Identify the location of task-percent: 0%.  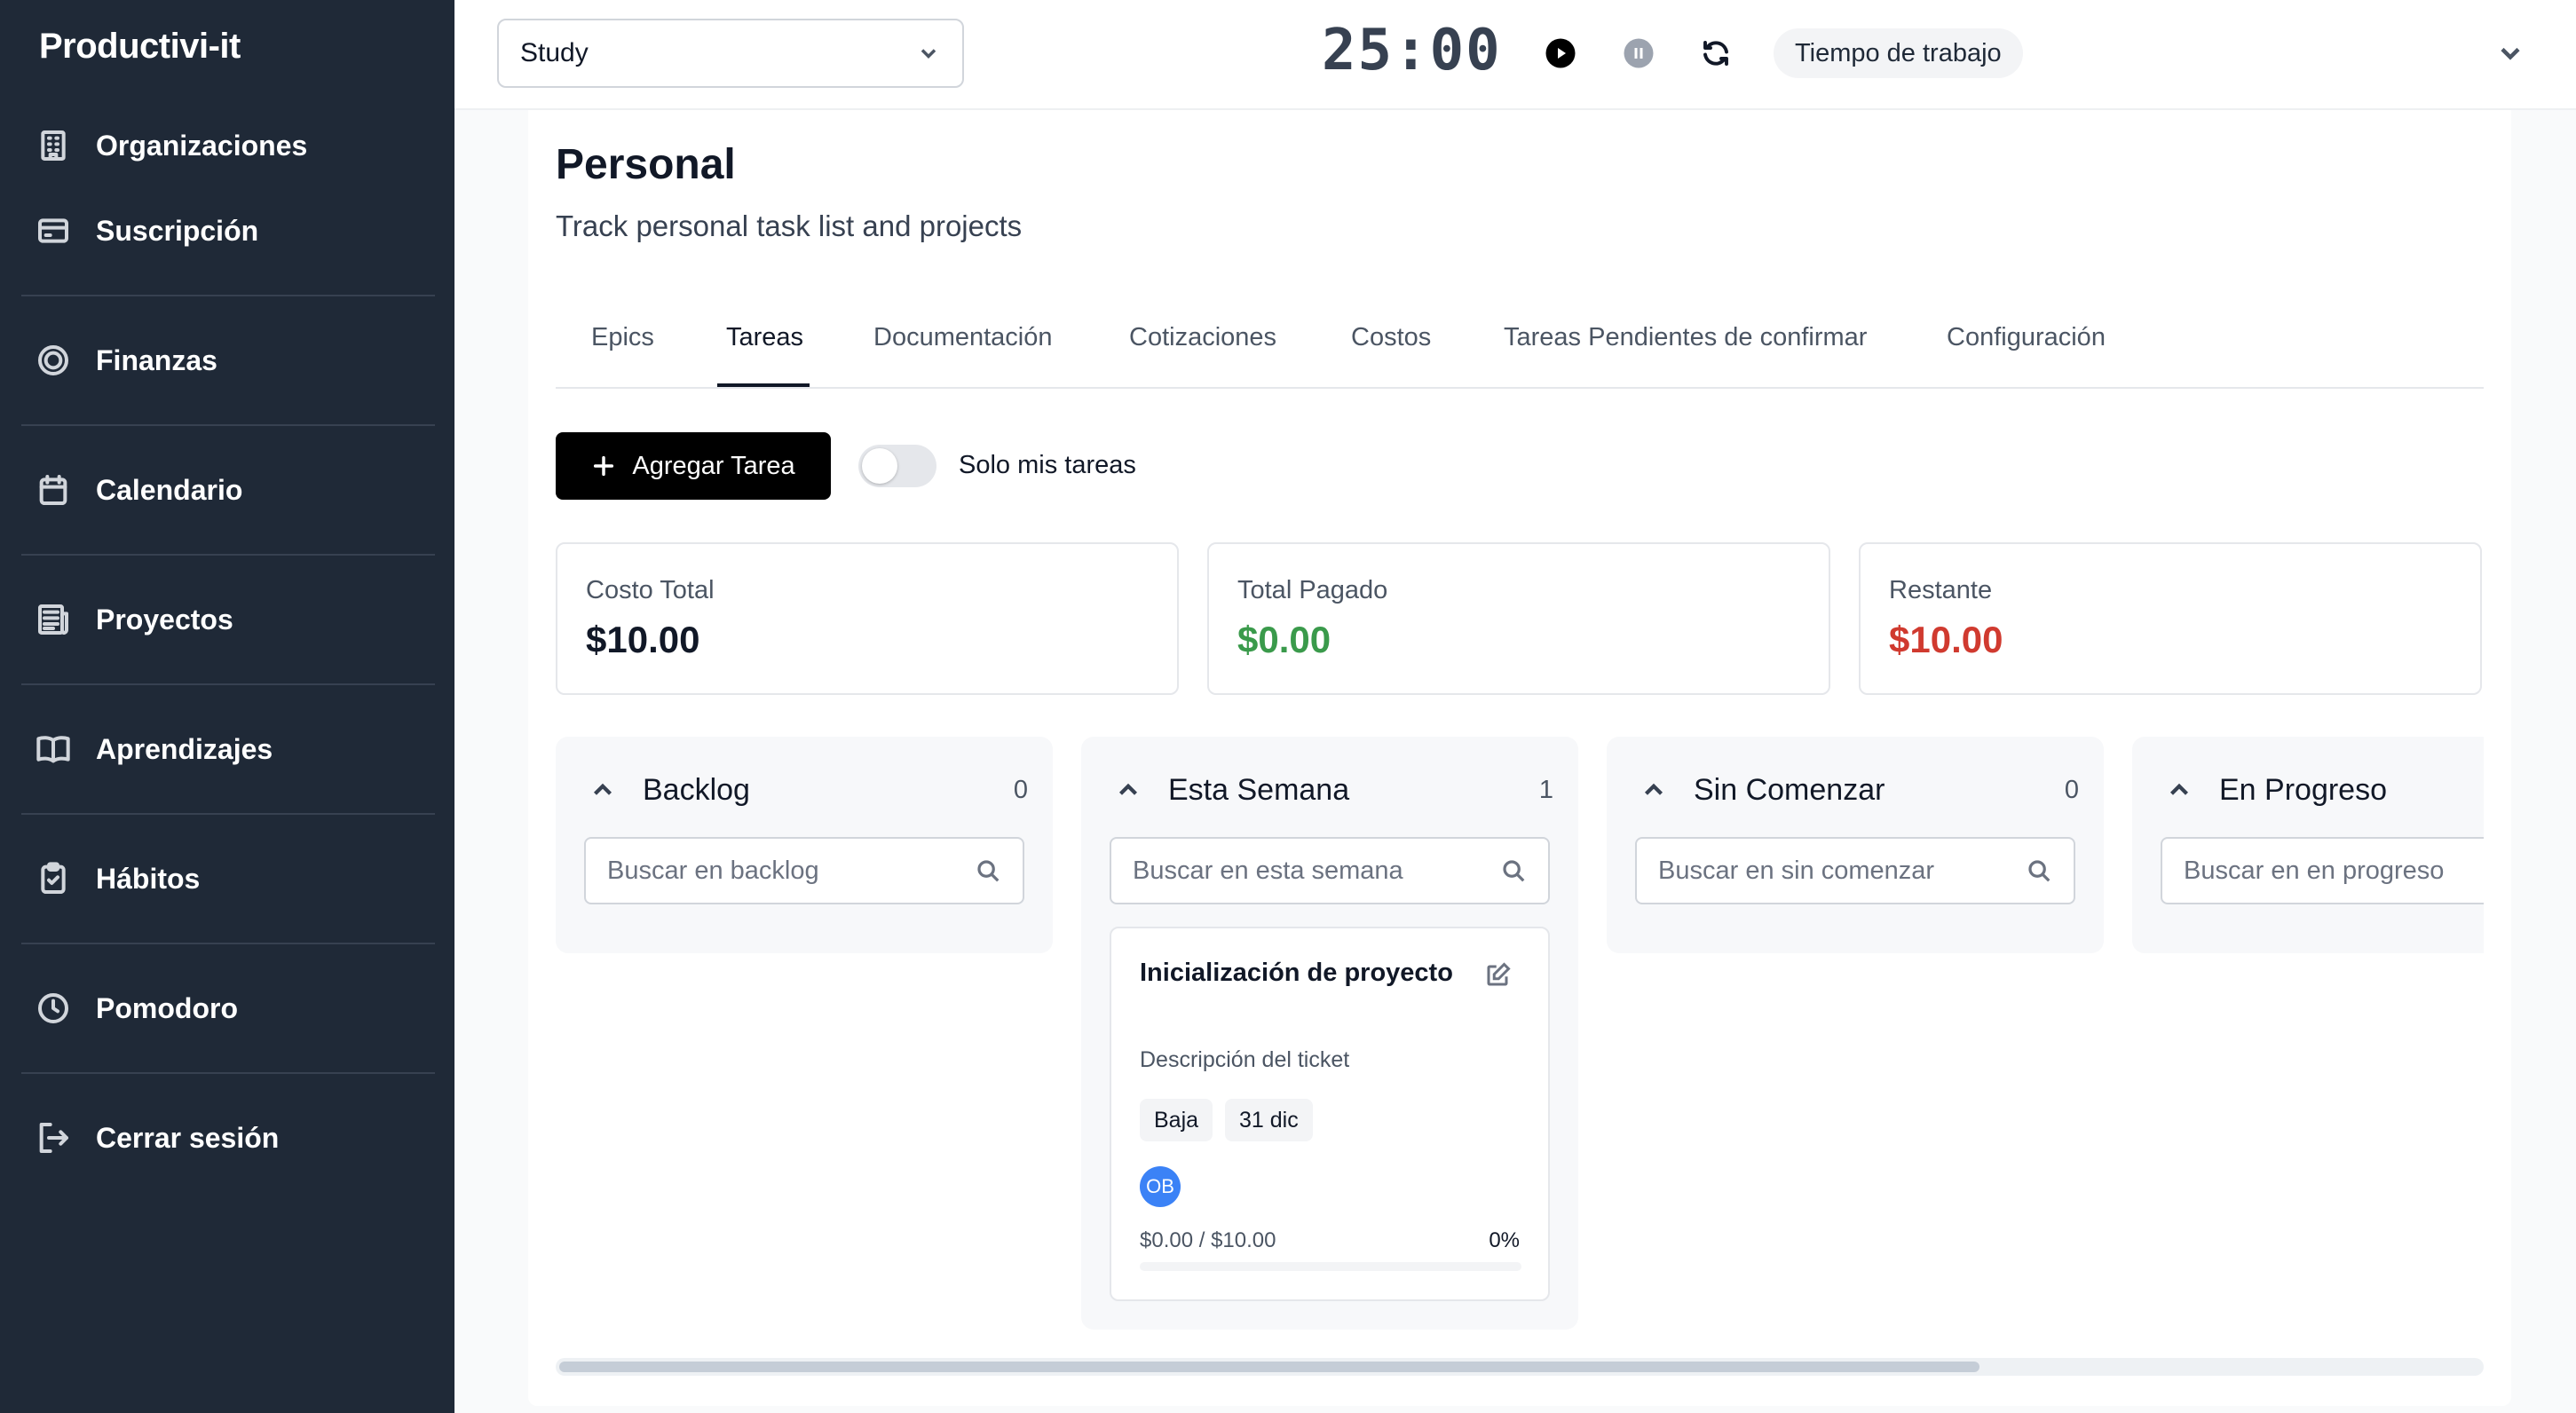
(1504, 1240).